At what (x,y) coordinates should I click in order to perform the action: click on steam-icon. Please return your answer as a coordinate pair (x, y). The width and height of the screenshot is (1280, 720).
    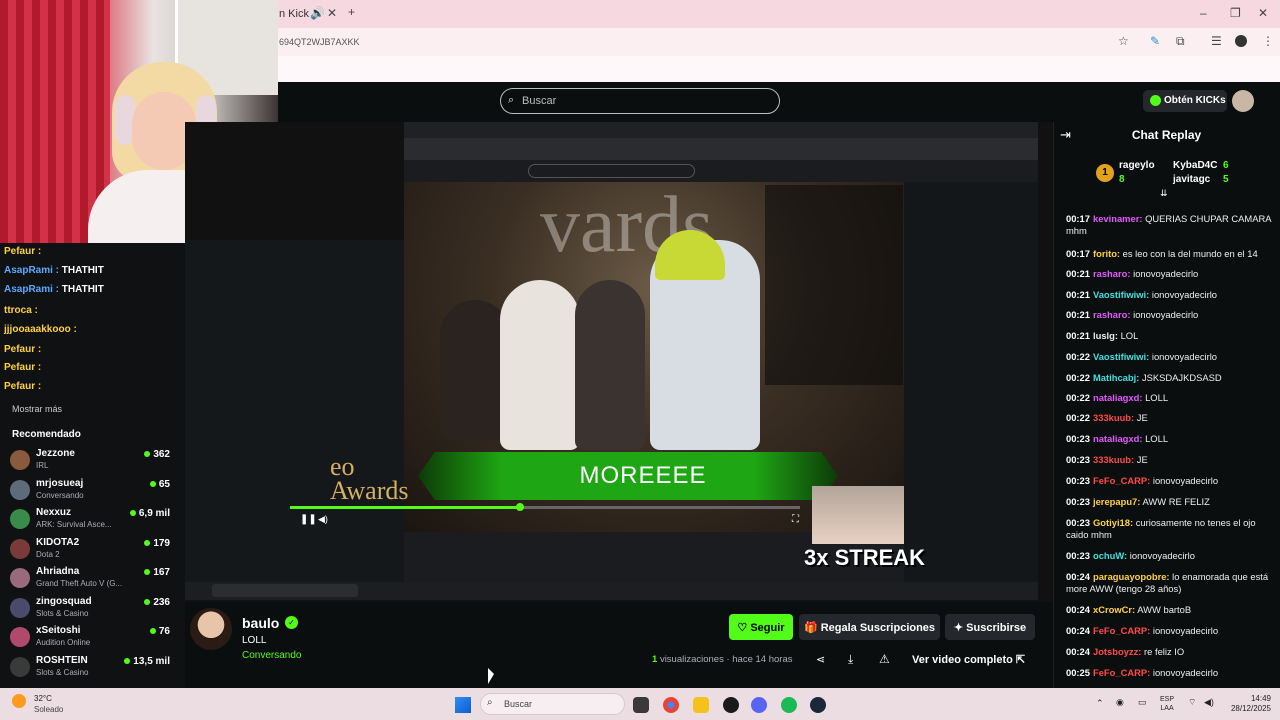
    Looking at the image, I should click on (818, 705).